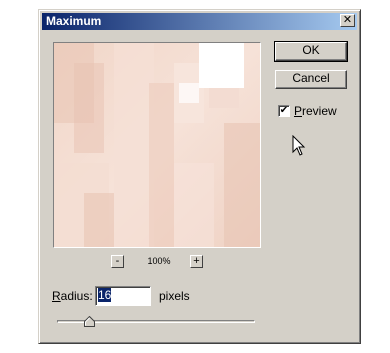 Image resolution: width=390 pixels, height=353 pixels. I want to click on plus-icon: +, so click(196, 261).